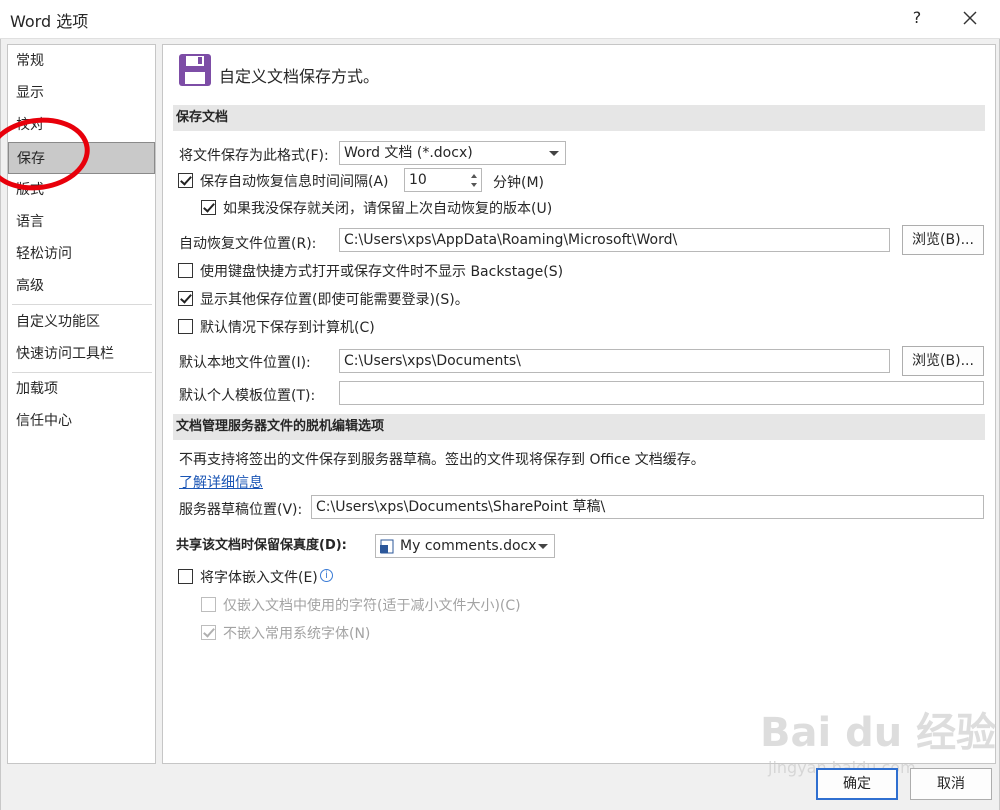 This screenshot has width=1000, height=810. Describe the element at coordinates (614, 361) in the screenshot. I see `local-path-input: C:\Users\xps\Documents\` at that location.